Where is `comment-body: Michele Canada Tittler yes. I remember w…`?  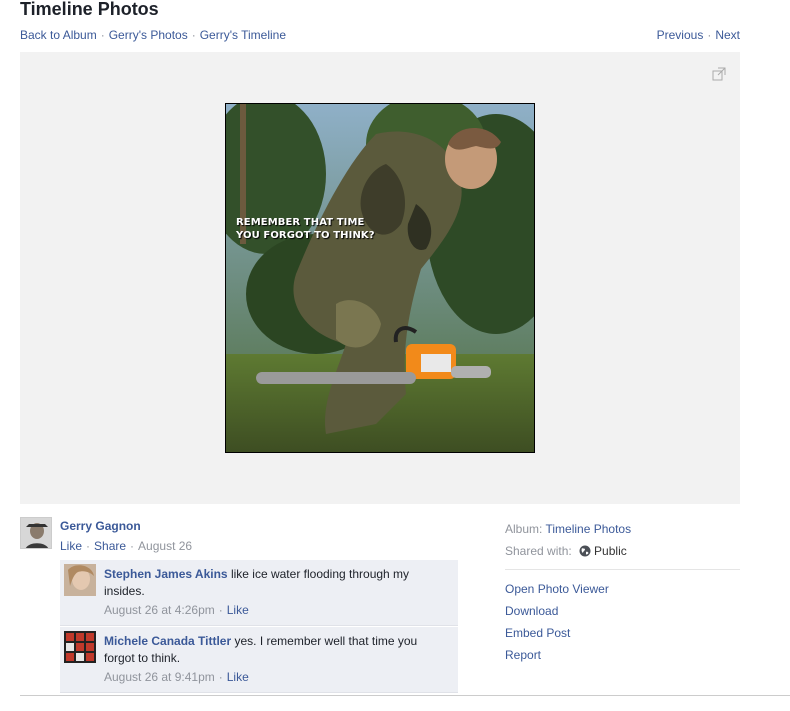
comment-body: Michele Canada Tittler yes. I remember w… is located at coordinates (277, 650).